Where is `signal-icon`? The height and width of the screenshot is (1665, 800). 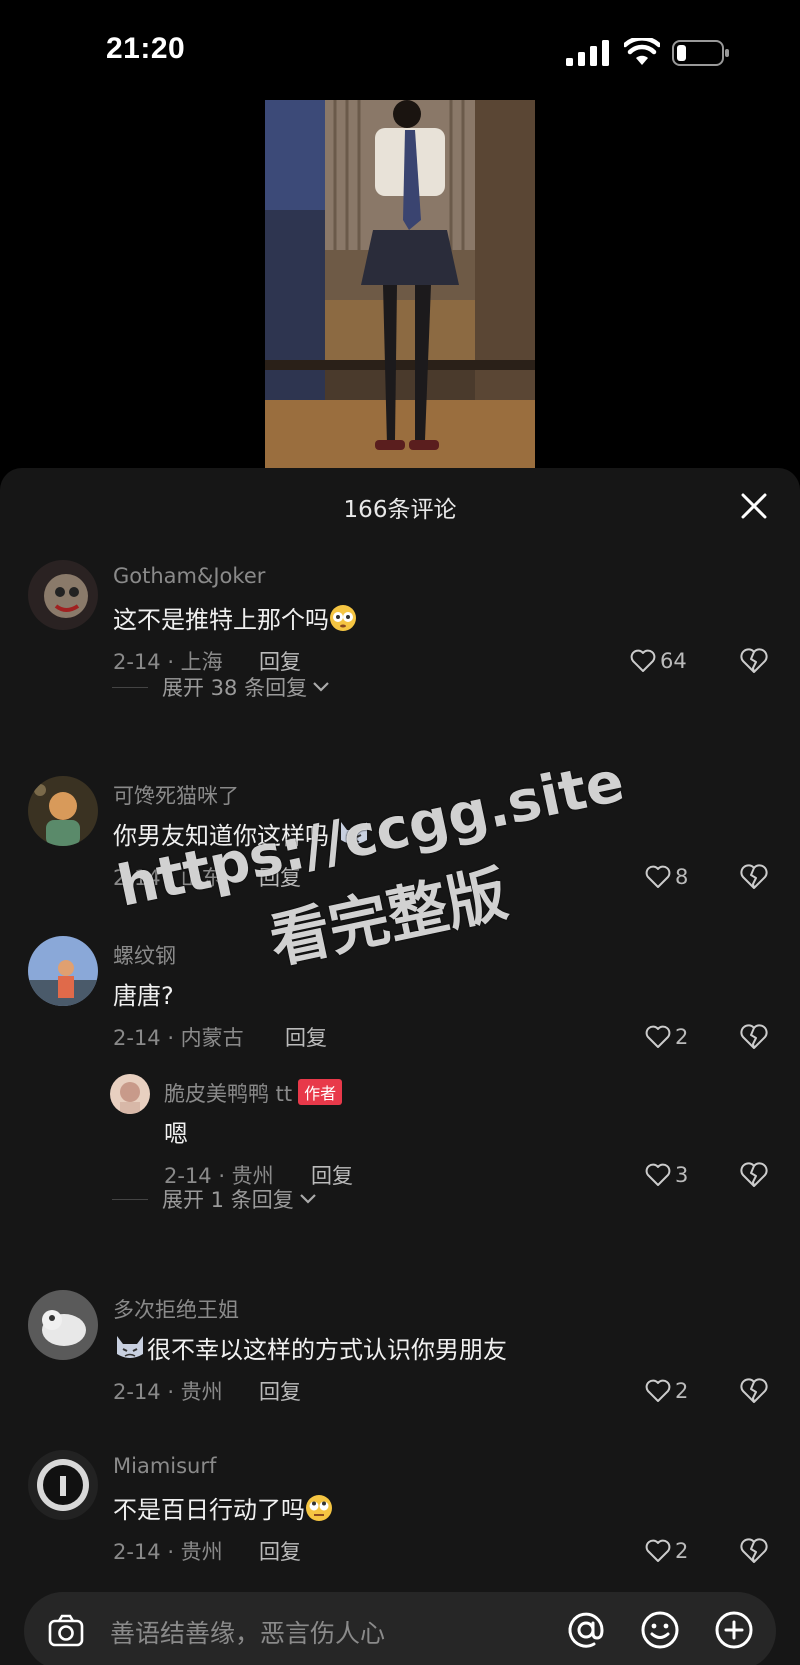
signal-icon is located at coordinates (587, 53).